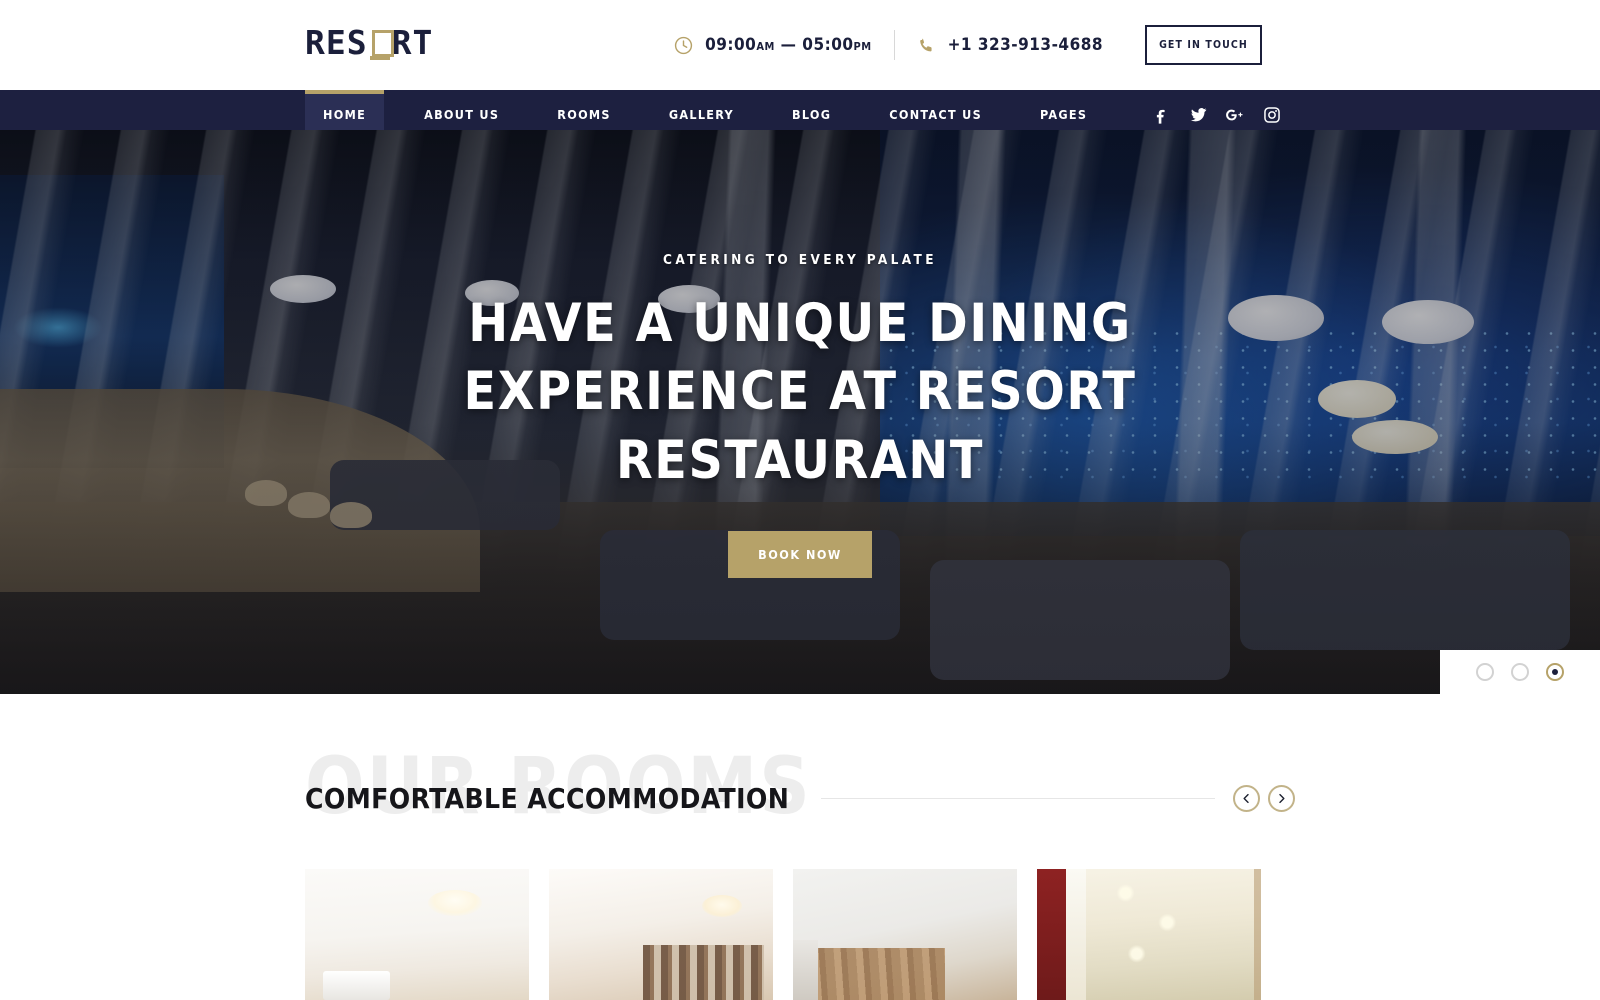 The height and width of the screenshot is (1000, 1600). I want to click on carousel-controls, so click(1264, 798).